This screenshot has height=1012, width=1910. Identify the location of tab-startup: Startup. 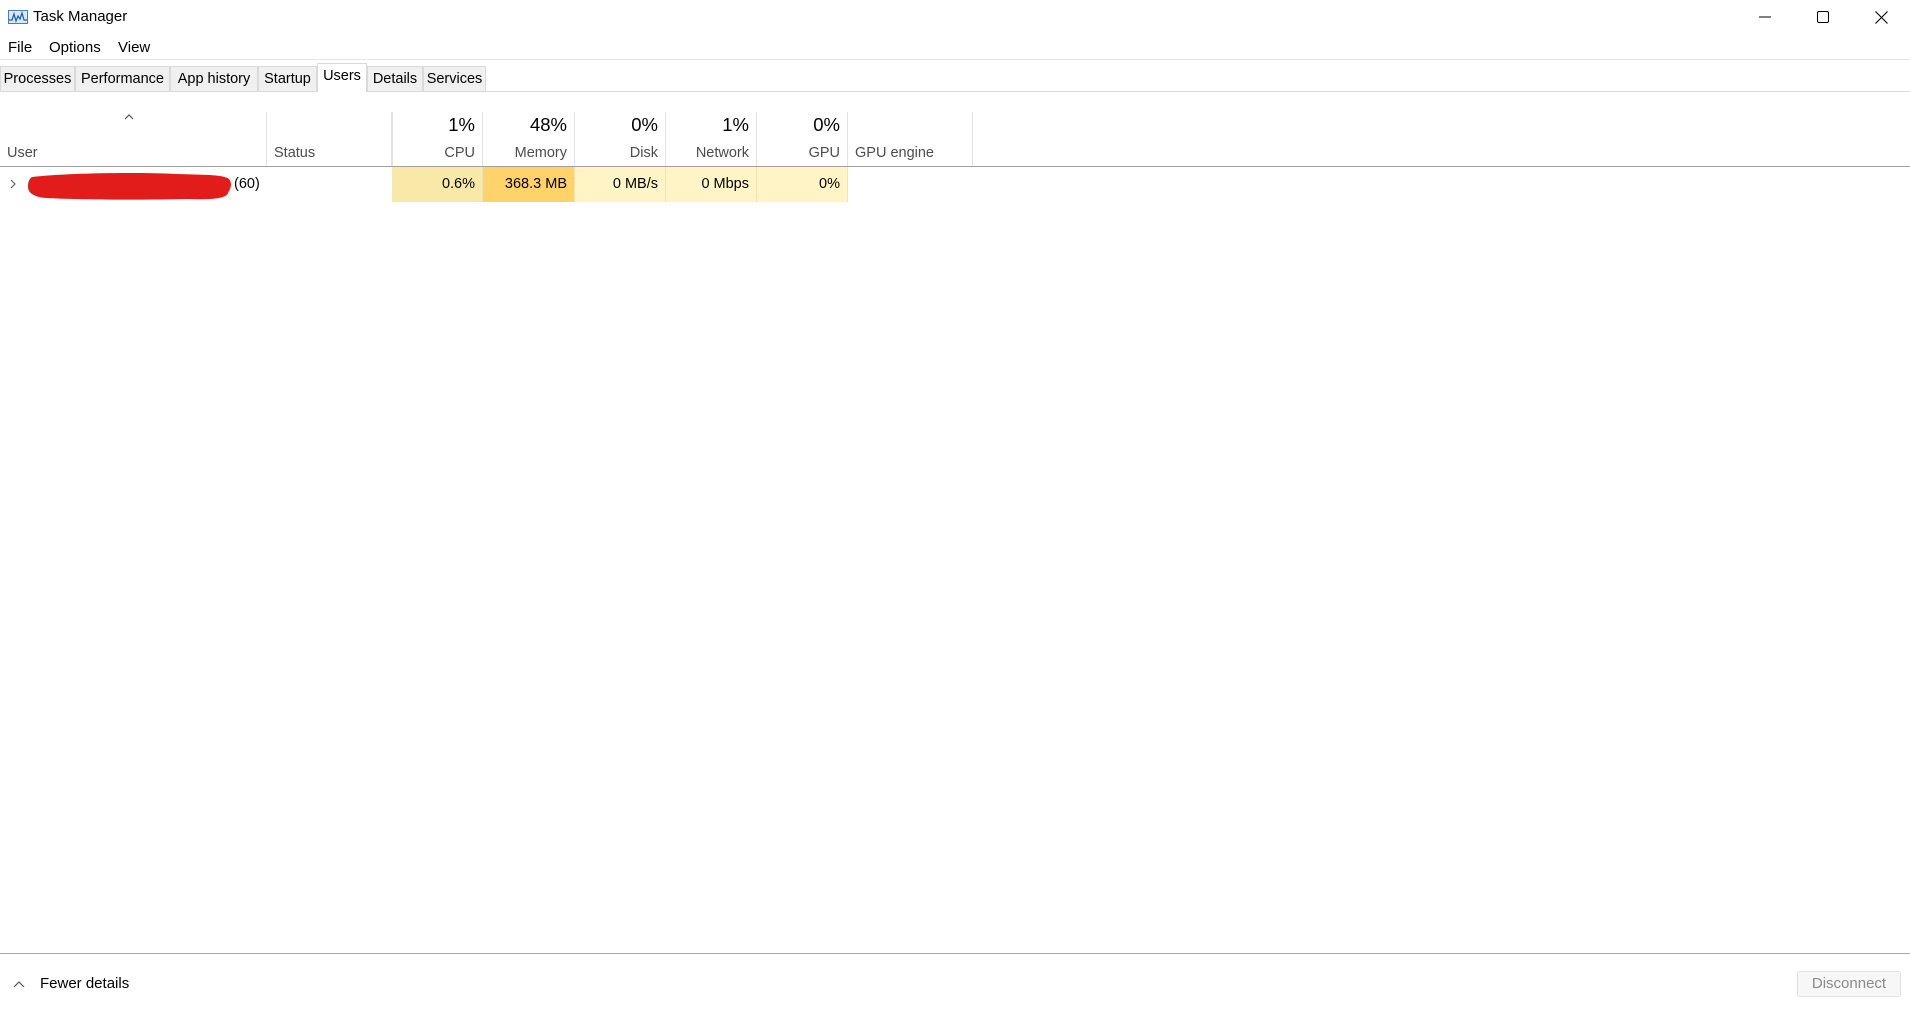
(287, 78).